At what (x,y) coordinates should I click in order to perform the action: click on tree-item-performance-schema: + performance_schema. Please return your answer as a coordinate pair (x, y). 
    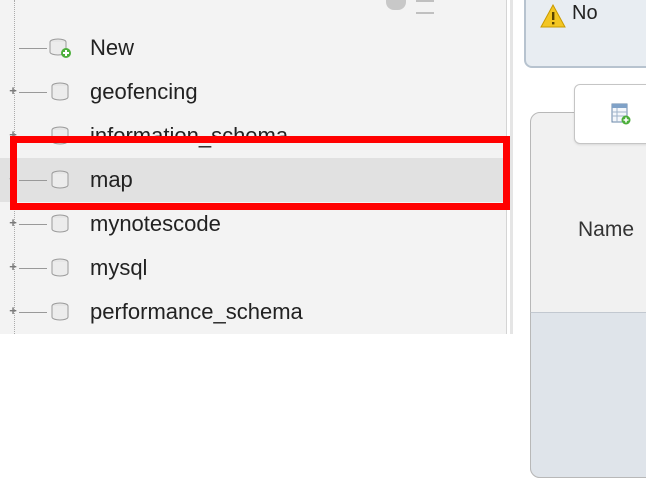
    Looking at the image, I should click on (253, 312).